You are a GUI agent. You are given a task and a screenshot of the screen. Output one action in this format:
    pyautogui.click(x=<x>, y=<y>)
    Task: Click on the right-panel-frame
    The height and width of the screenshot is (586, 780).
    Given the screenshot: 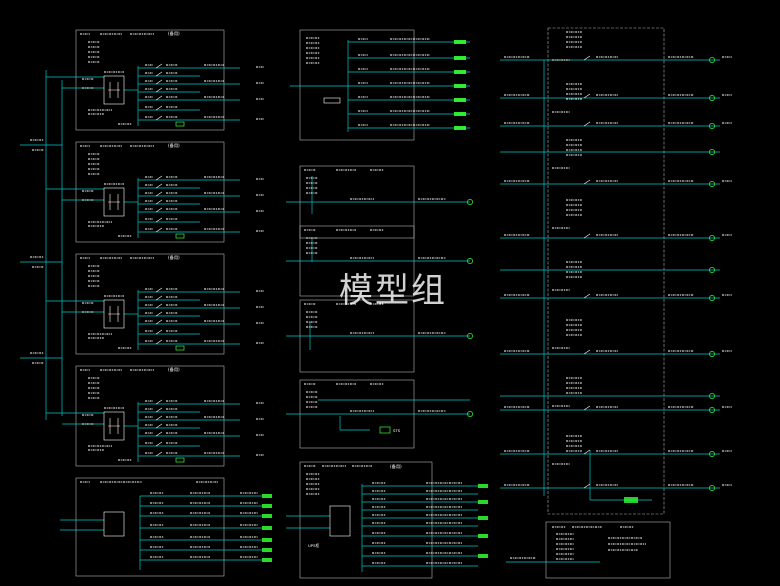 What is the action you would take?
    pyautogui.click(x=606, y=271)
    